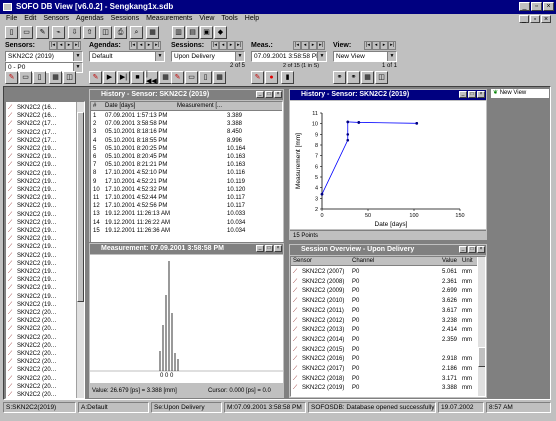 Image resolution: width=556 pixels, height=421 pixels. I want to click on sessions-select: Upon Delivery ▼, so click(208, 56).